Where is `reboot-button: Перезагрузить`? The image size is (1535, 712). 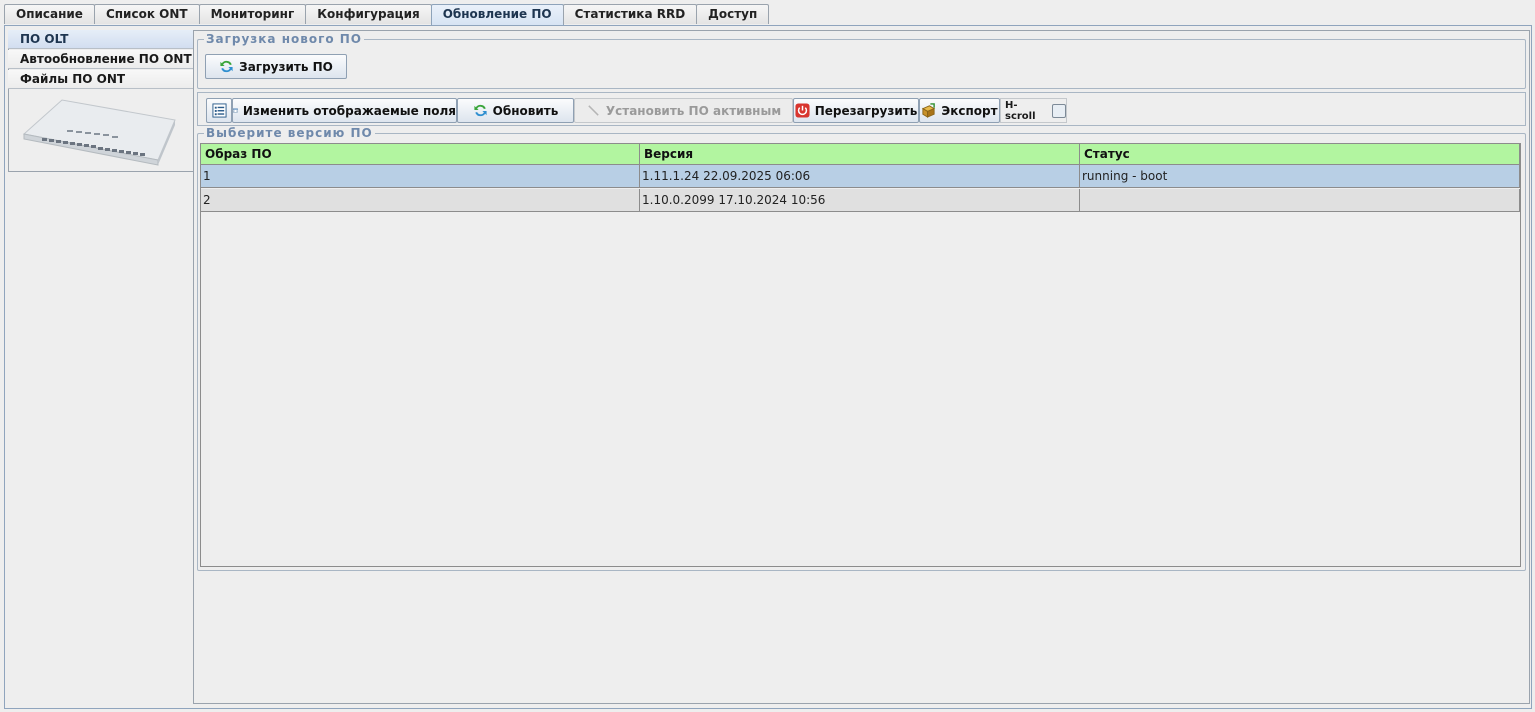
reboot-button: Перезагрузить is located at coordinates (856, 110).